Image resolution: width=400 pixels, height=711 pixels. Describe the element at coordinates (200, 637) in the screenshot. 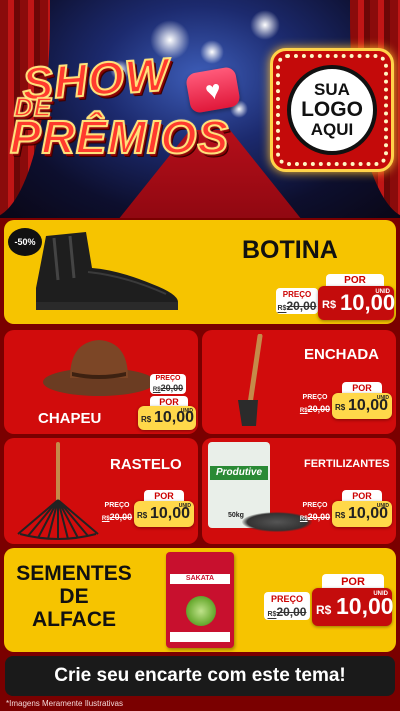

I see `packet-label` at that location.